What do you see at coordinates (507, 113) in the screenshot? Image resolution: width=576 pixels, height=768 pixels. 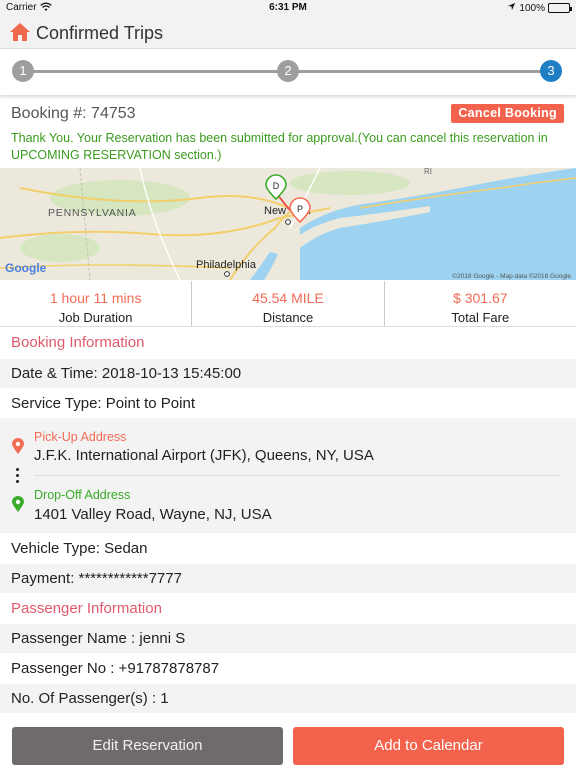 I see `cancel-booking-button: Cancel Booking` at bounding box center [507, 113].